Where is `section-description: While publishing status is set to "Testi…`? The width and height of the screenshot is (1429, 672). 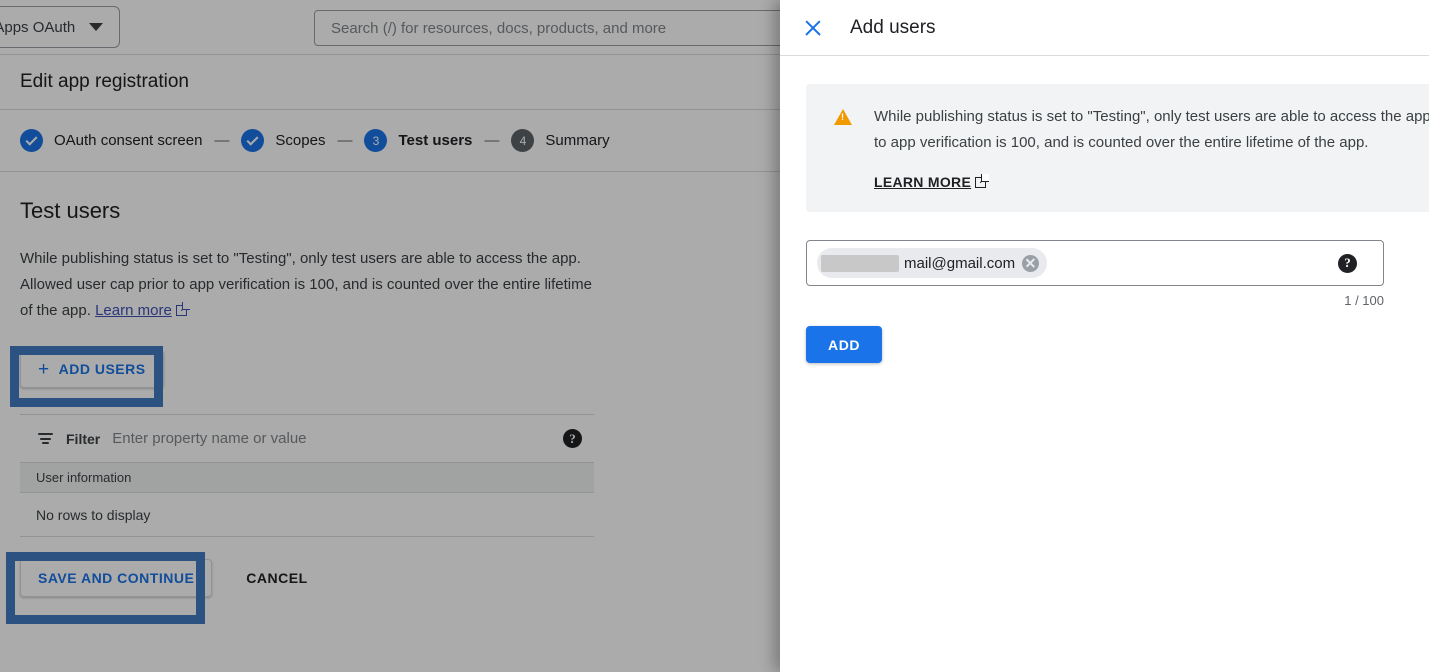
section-description: While publishing status is set to "Testi… is located at coordinates (310, 285).